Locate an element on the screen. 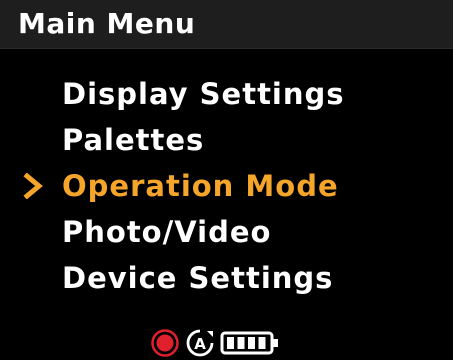 This screenshot has height=360, width=453. menu-item-operation-mode: Operation Mode is located at coordinates (226, 187).